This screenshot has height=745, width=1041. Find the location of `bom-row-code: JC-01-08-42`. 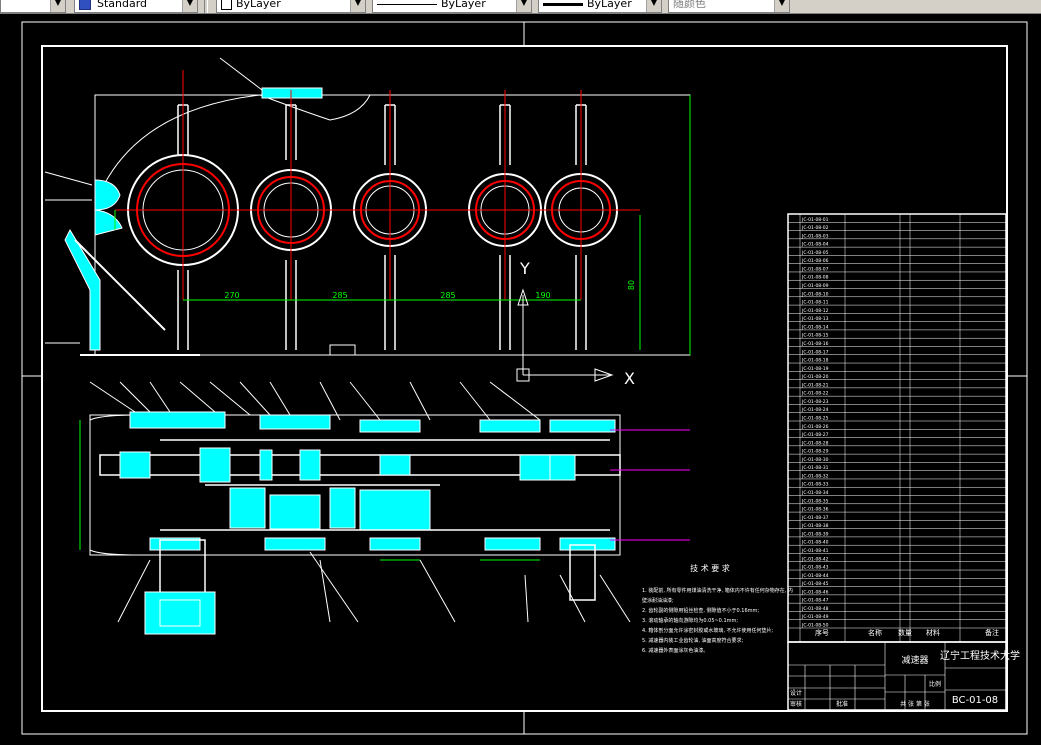

bom-row-code: JC-01-08-42 is located at coordinates (815, 559).